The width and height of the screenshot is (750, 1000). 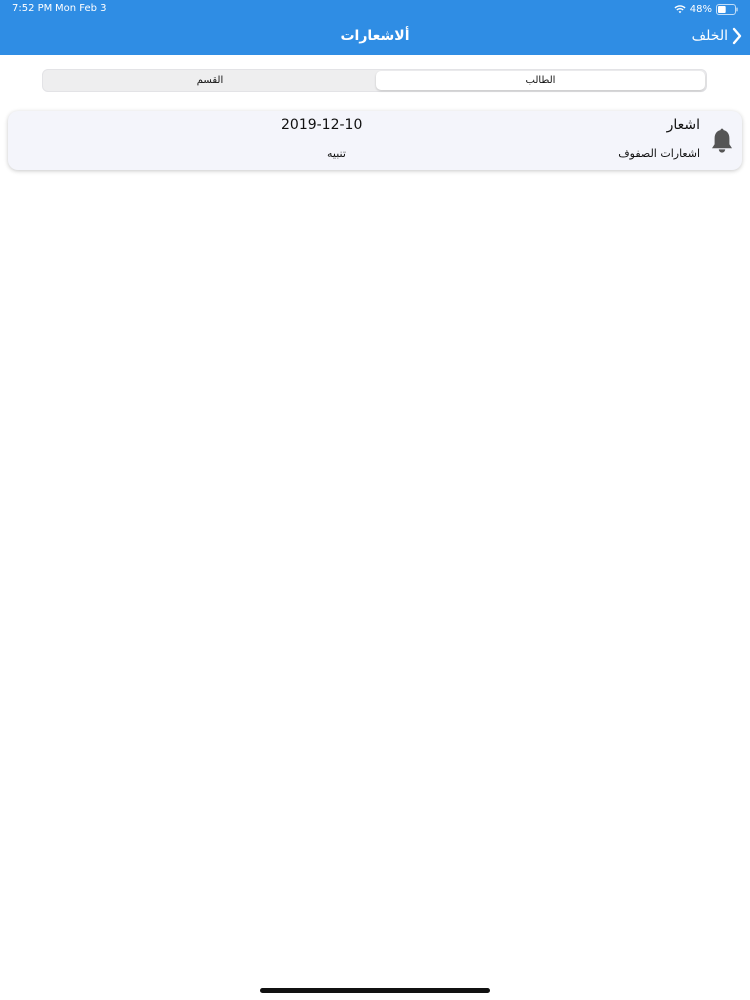 What do you see at coordinates (737, 36) in the screenshot?
I see `chevron-right-icon` at bounding box center [737, 36].